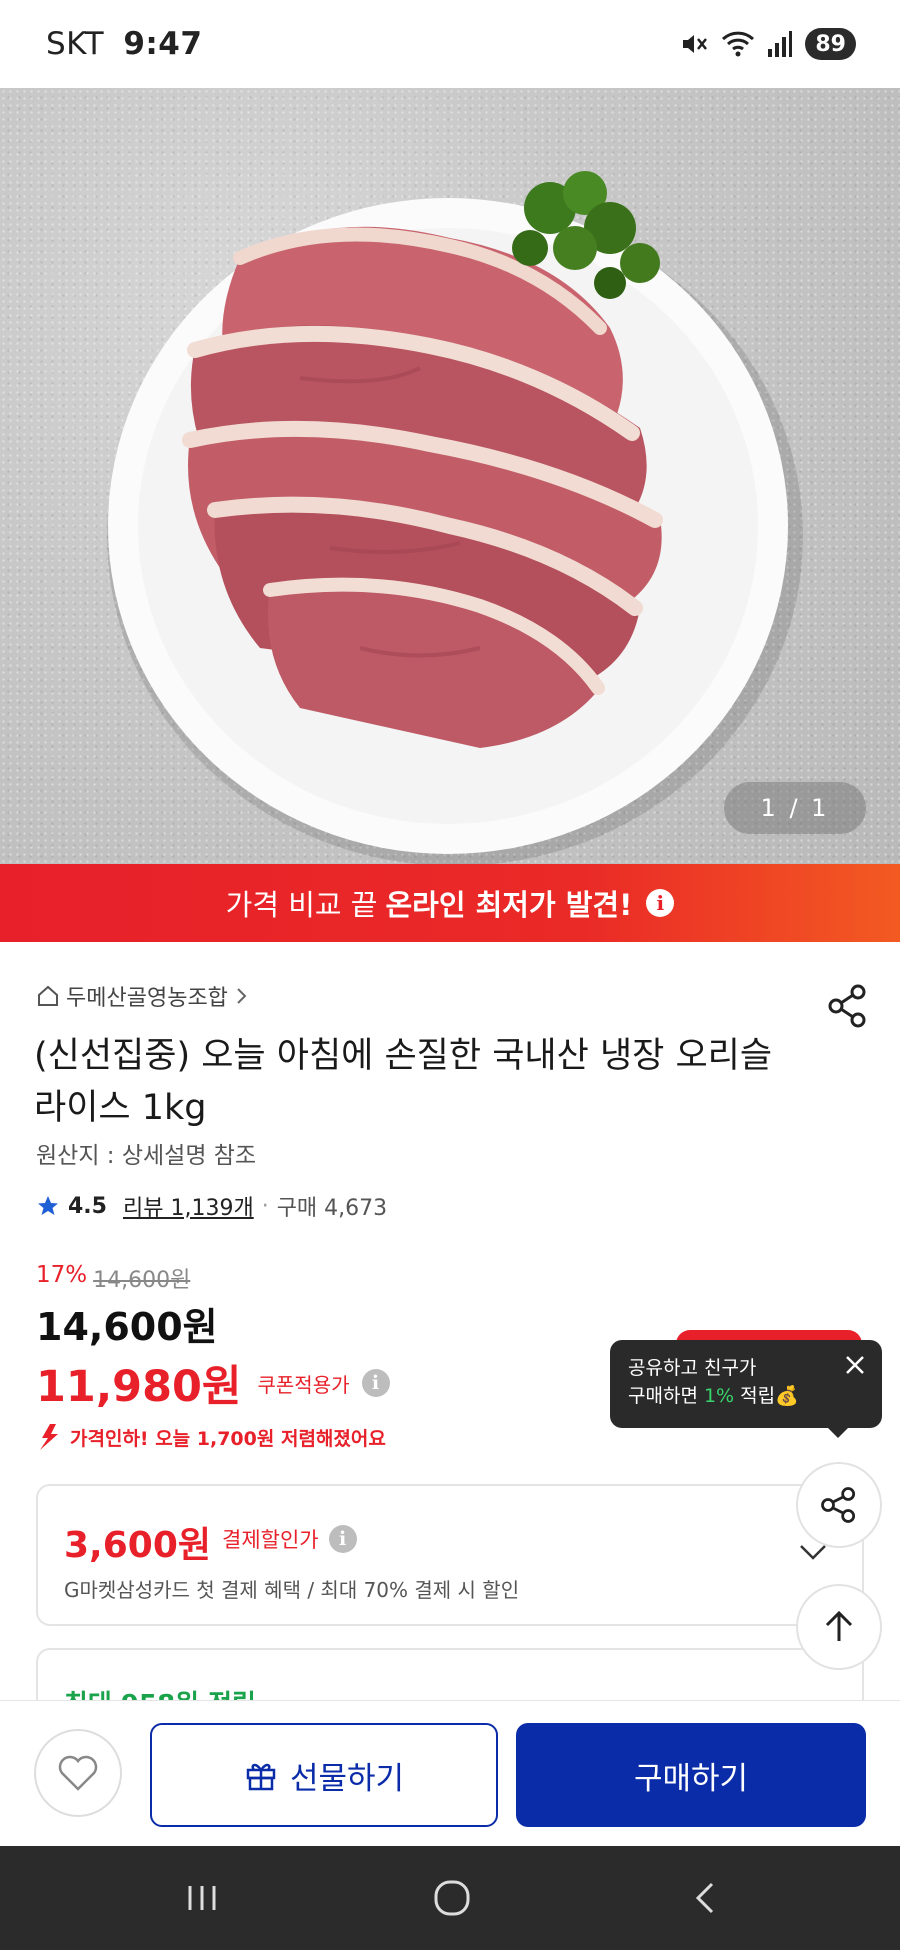 The height and width of the screenshot is (1950, 900). Describe the element at coordinates (855, 1365) in the screenshot. I see `close-icon` at that location.